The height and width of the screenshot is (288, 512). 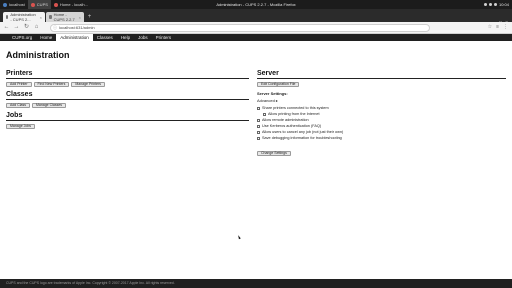 I want to click on os-task-label: localhost, so click(x=17, y=4).